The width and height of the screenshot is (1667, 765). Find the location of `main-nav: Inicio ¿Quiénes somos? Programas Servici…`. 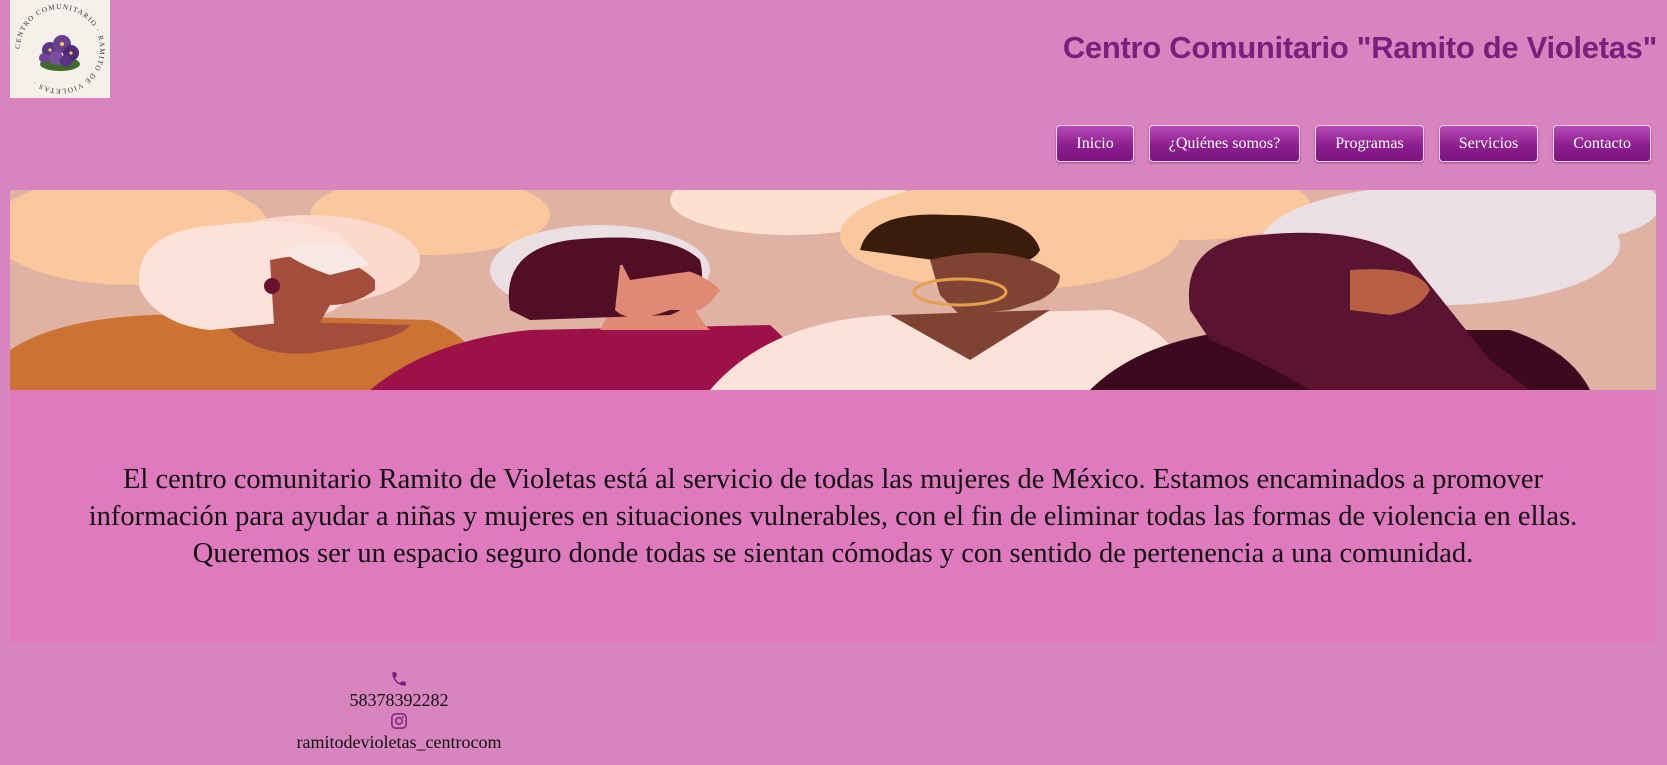

main-nav: Inicio ¿Quiénes somos? Programas Servici… is located at coordinates (1353, 143).